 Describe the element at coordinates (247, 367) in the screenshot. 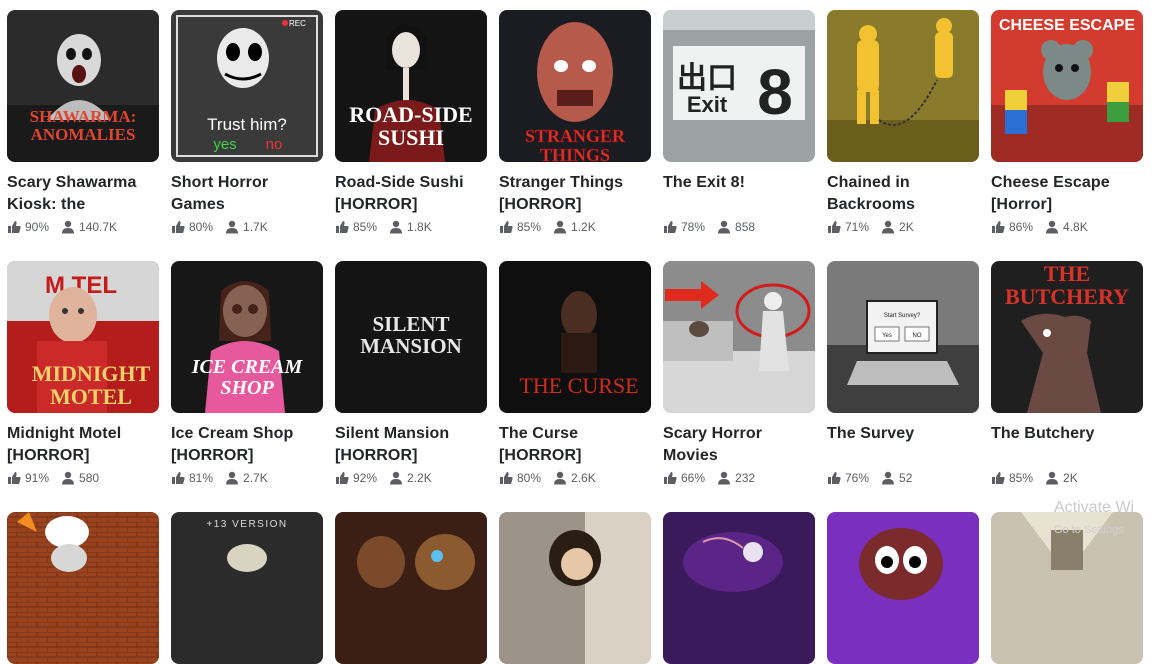

I see `svg-text: ICE CREAM` at that location.